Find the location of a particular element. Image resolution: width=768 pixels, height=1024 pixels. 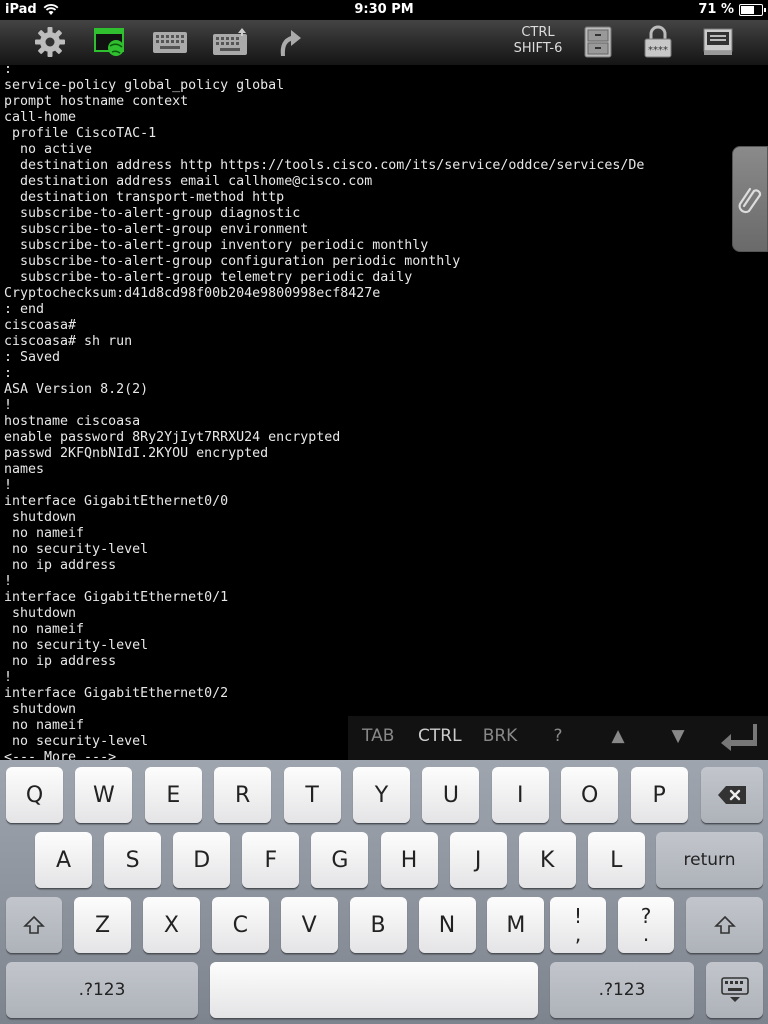

key-q: Q is located at coordinates (34, 795).